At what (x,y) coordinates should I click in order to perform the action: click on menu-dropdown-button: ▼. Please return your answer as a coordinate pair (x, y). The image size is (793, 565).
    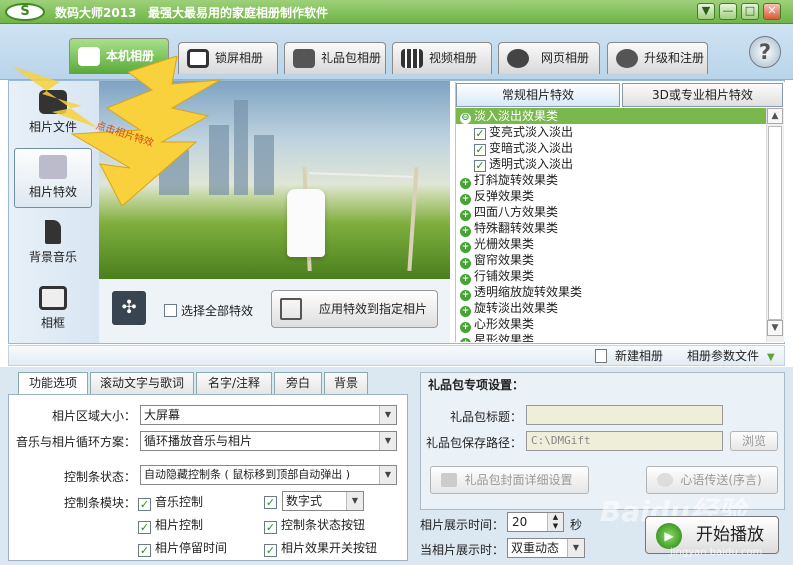
    Looking at the image, I should click on (706, 11).